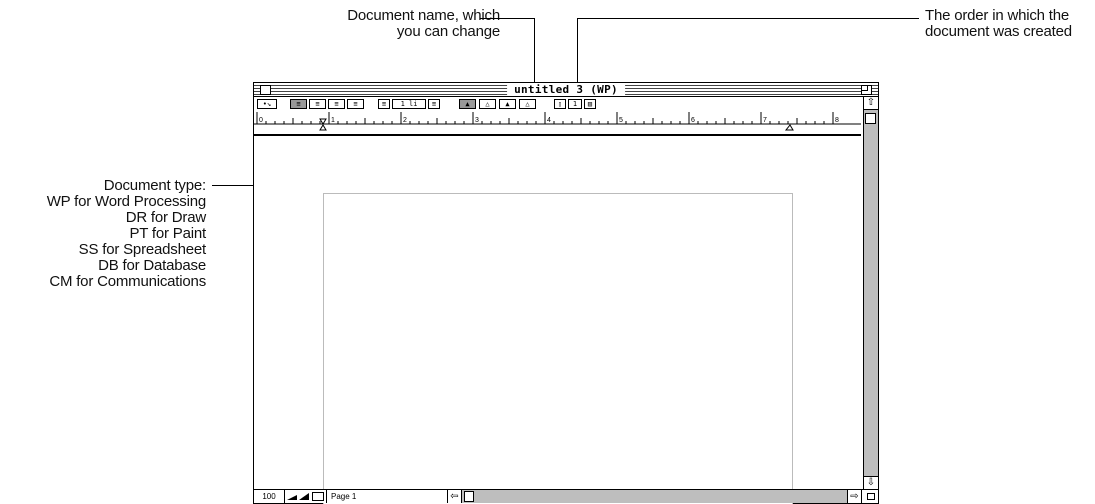 The height and width of the screenshot is (504, 1095). I want to click on ruler-label: 1, so click(333, 120).